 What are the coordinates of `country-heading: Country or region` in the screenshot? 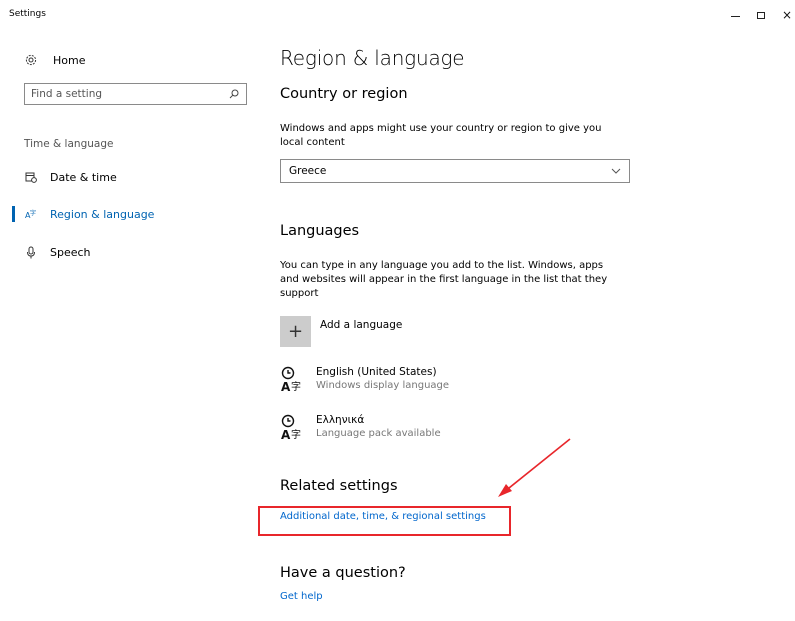 It's located at (344, 94).